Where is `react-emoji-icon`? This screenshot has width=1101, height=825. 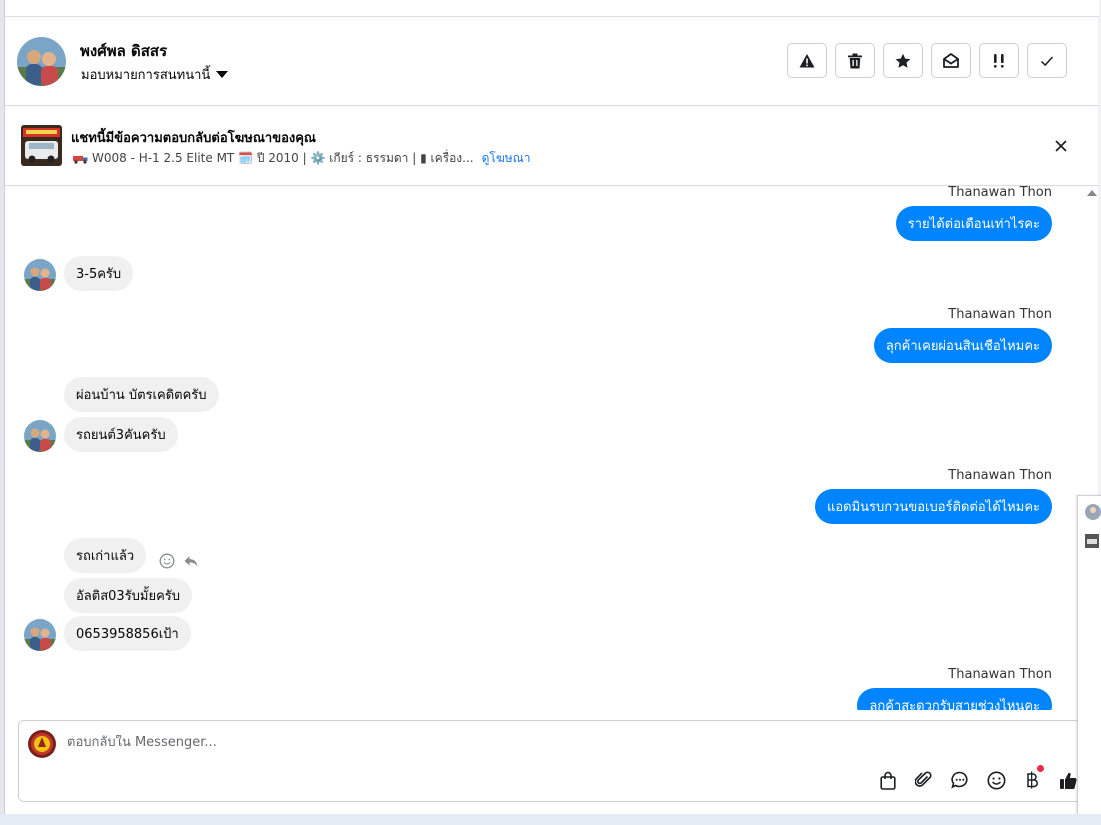 react-emoji-icon is located at coordinates (167, 561).